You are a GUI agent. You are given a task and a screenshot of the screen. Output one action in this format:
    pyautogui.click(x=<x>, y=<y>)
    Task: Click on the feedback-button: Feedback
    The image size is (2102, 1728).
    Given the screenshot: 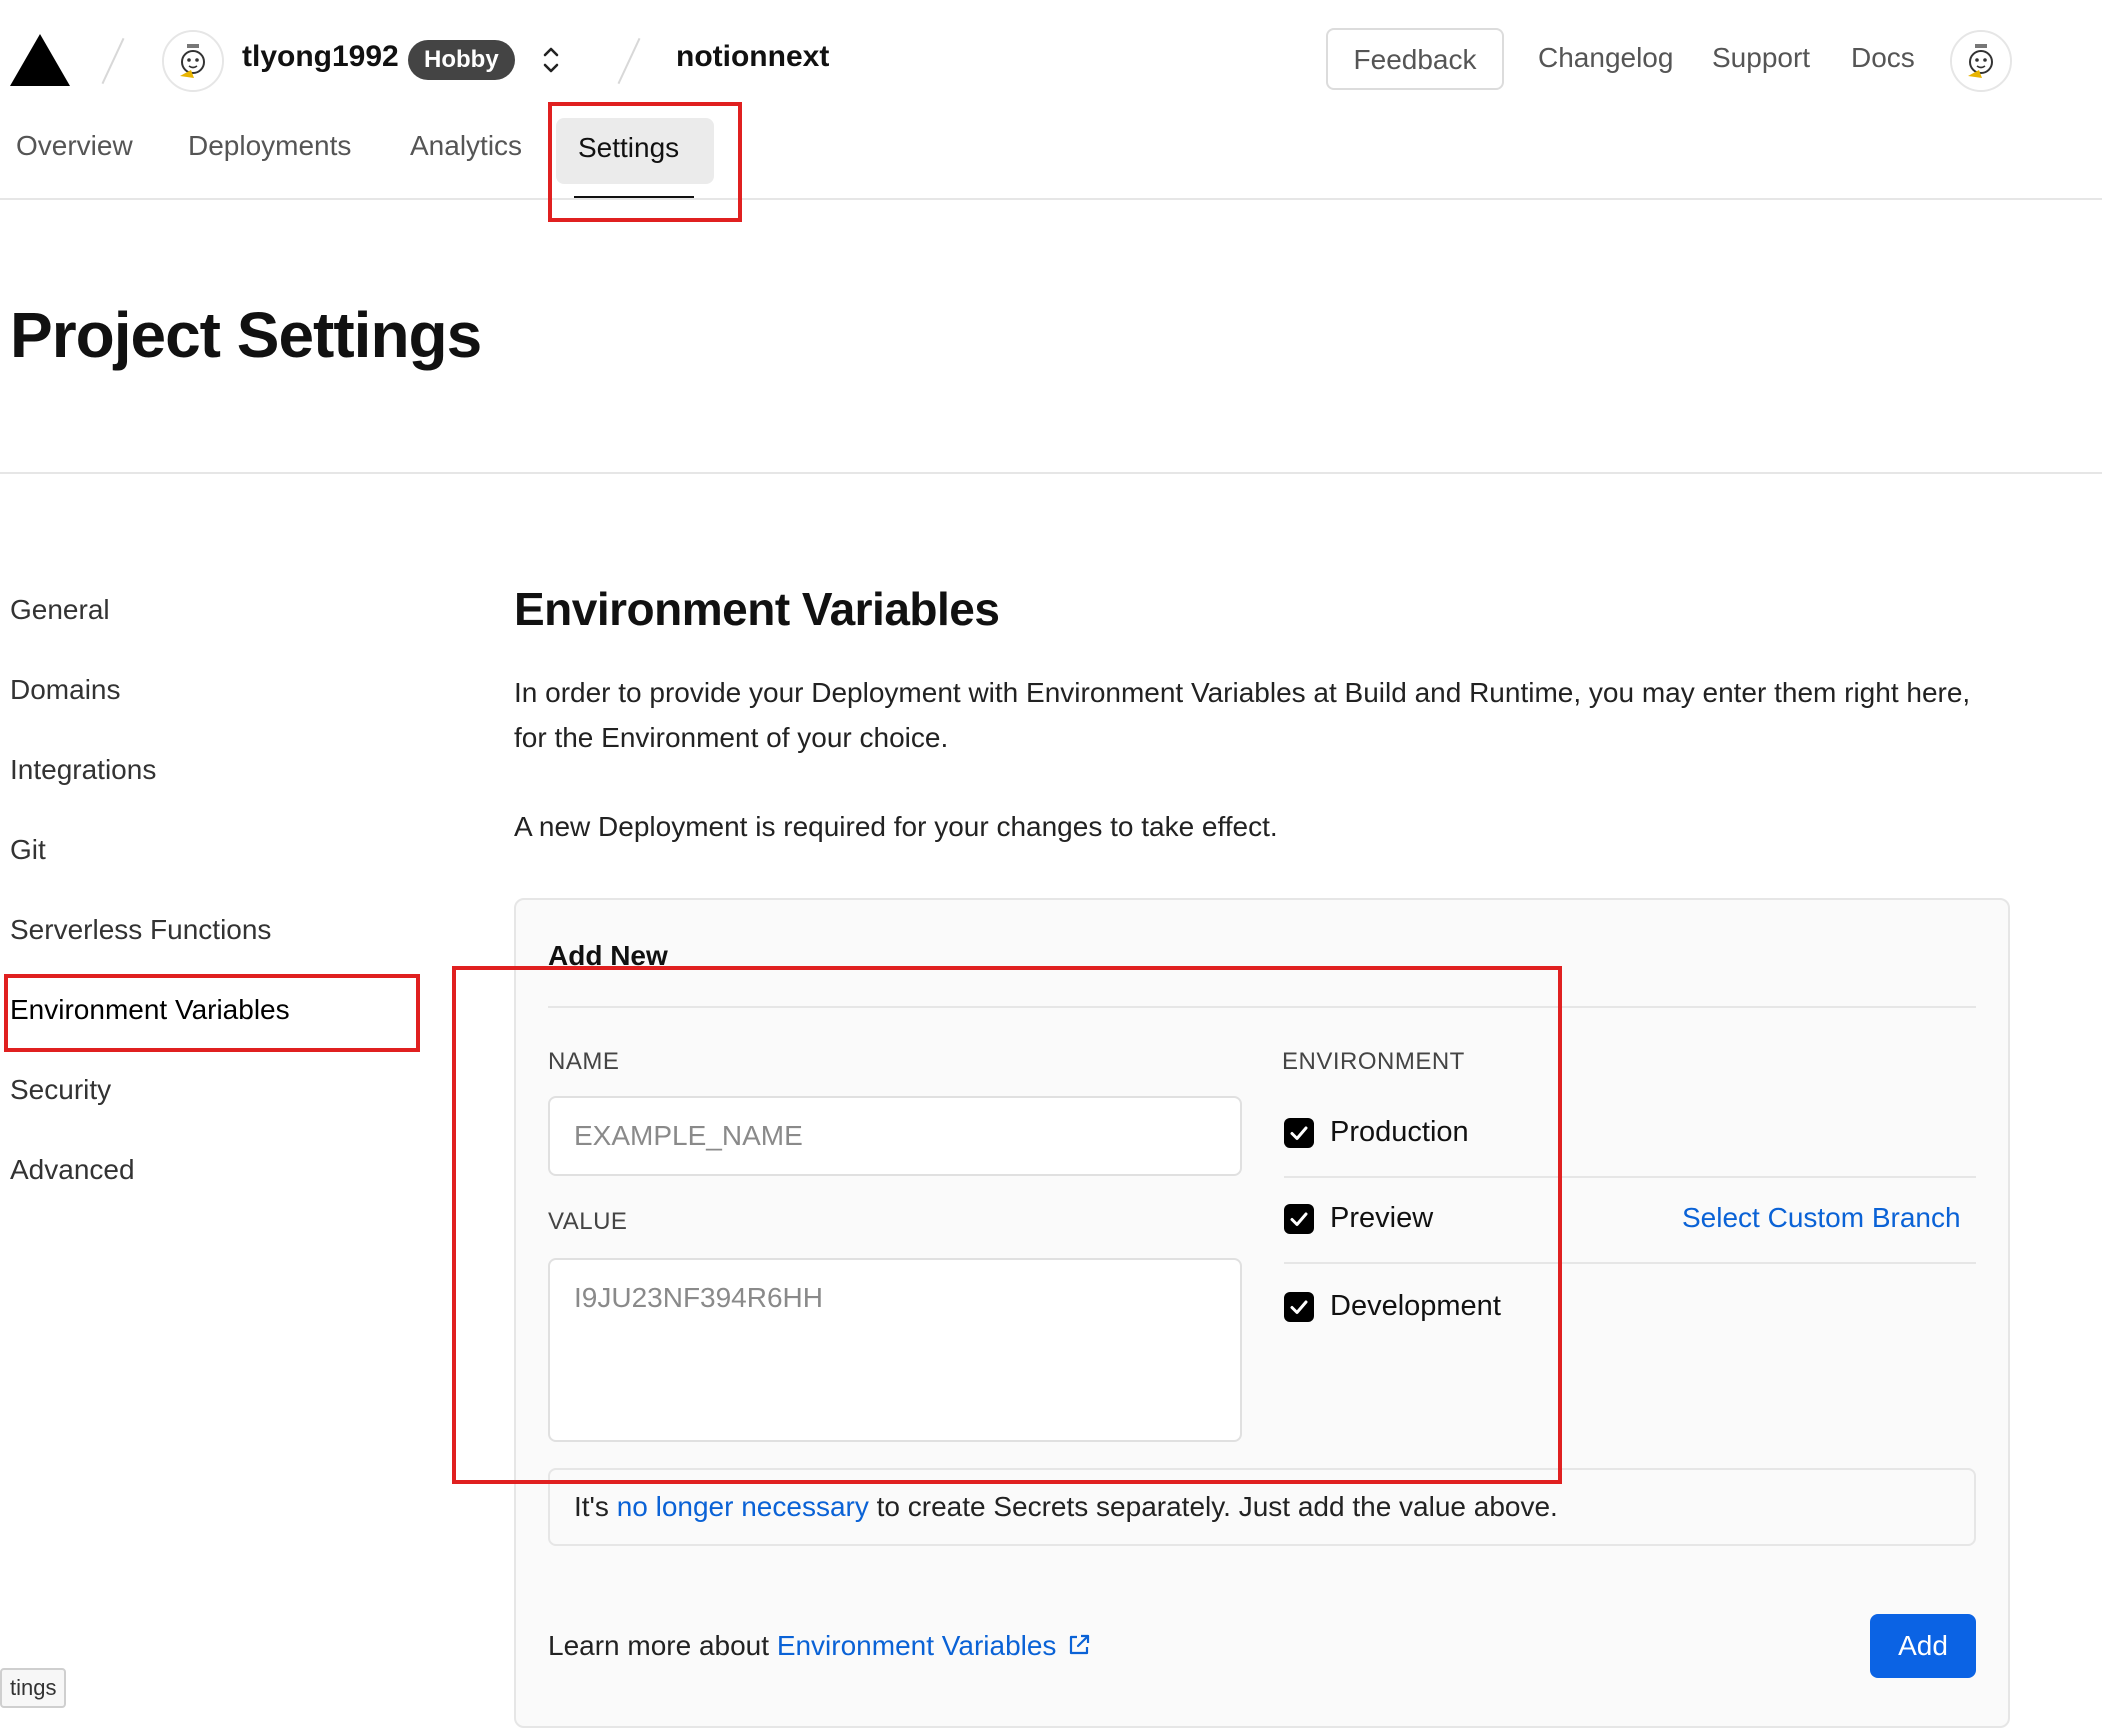 What is the action you would take?
    pyautogui.click(x=1415, y=59)
    